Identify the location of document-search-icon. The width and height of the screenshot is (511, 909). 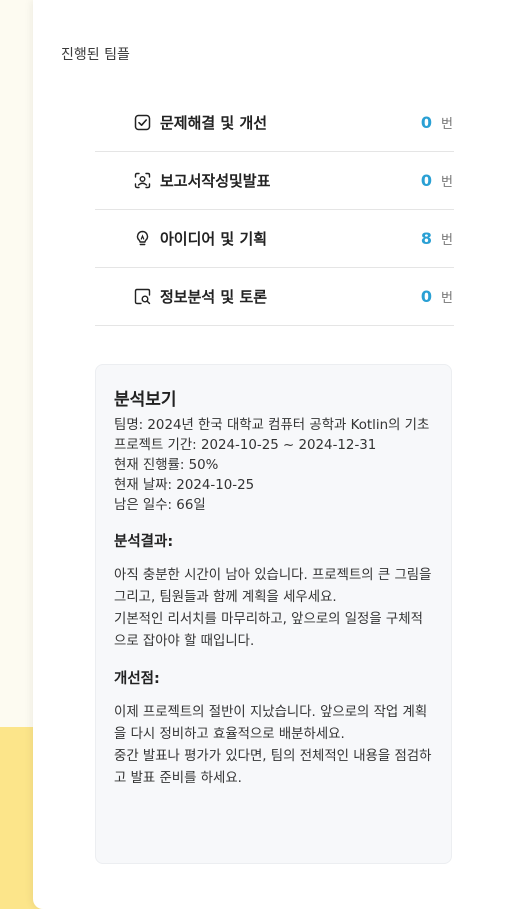
(142, 296).